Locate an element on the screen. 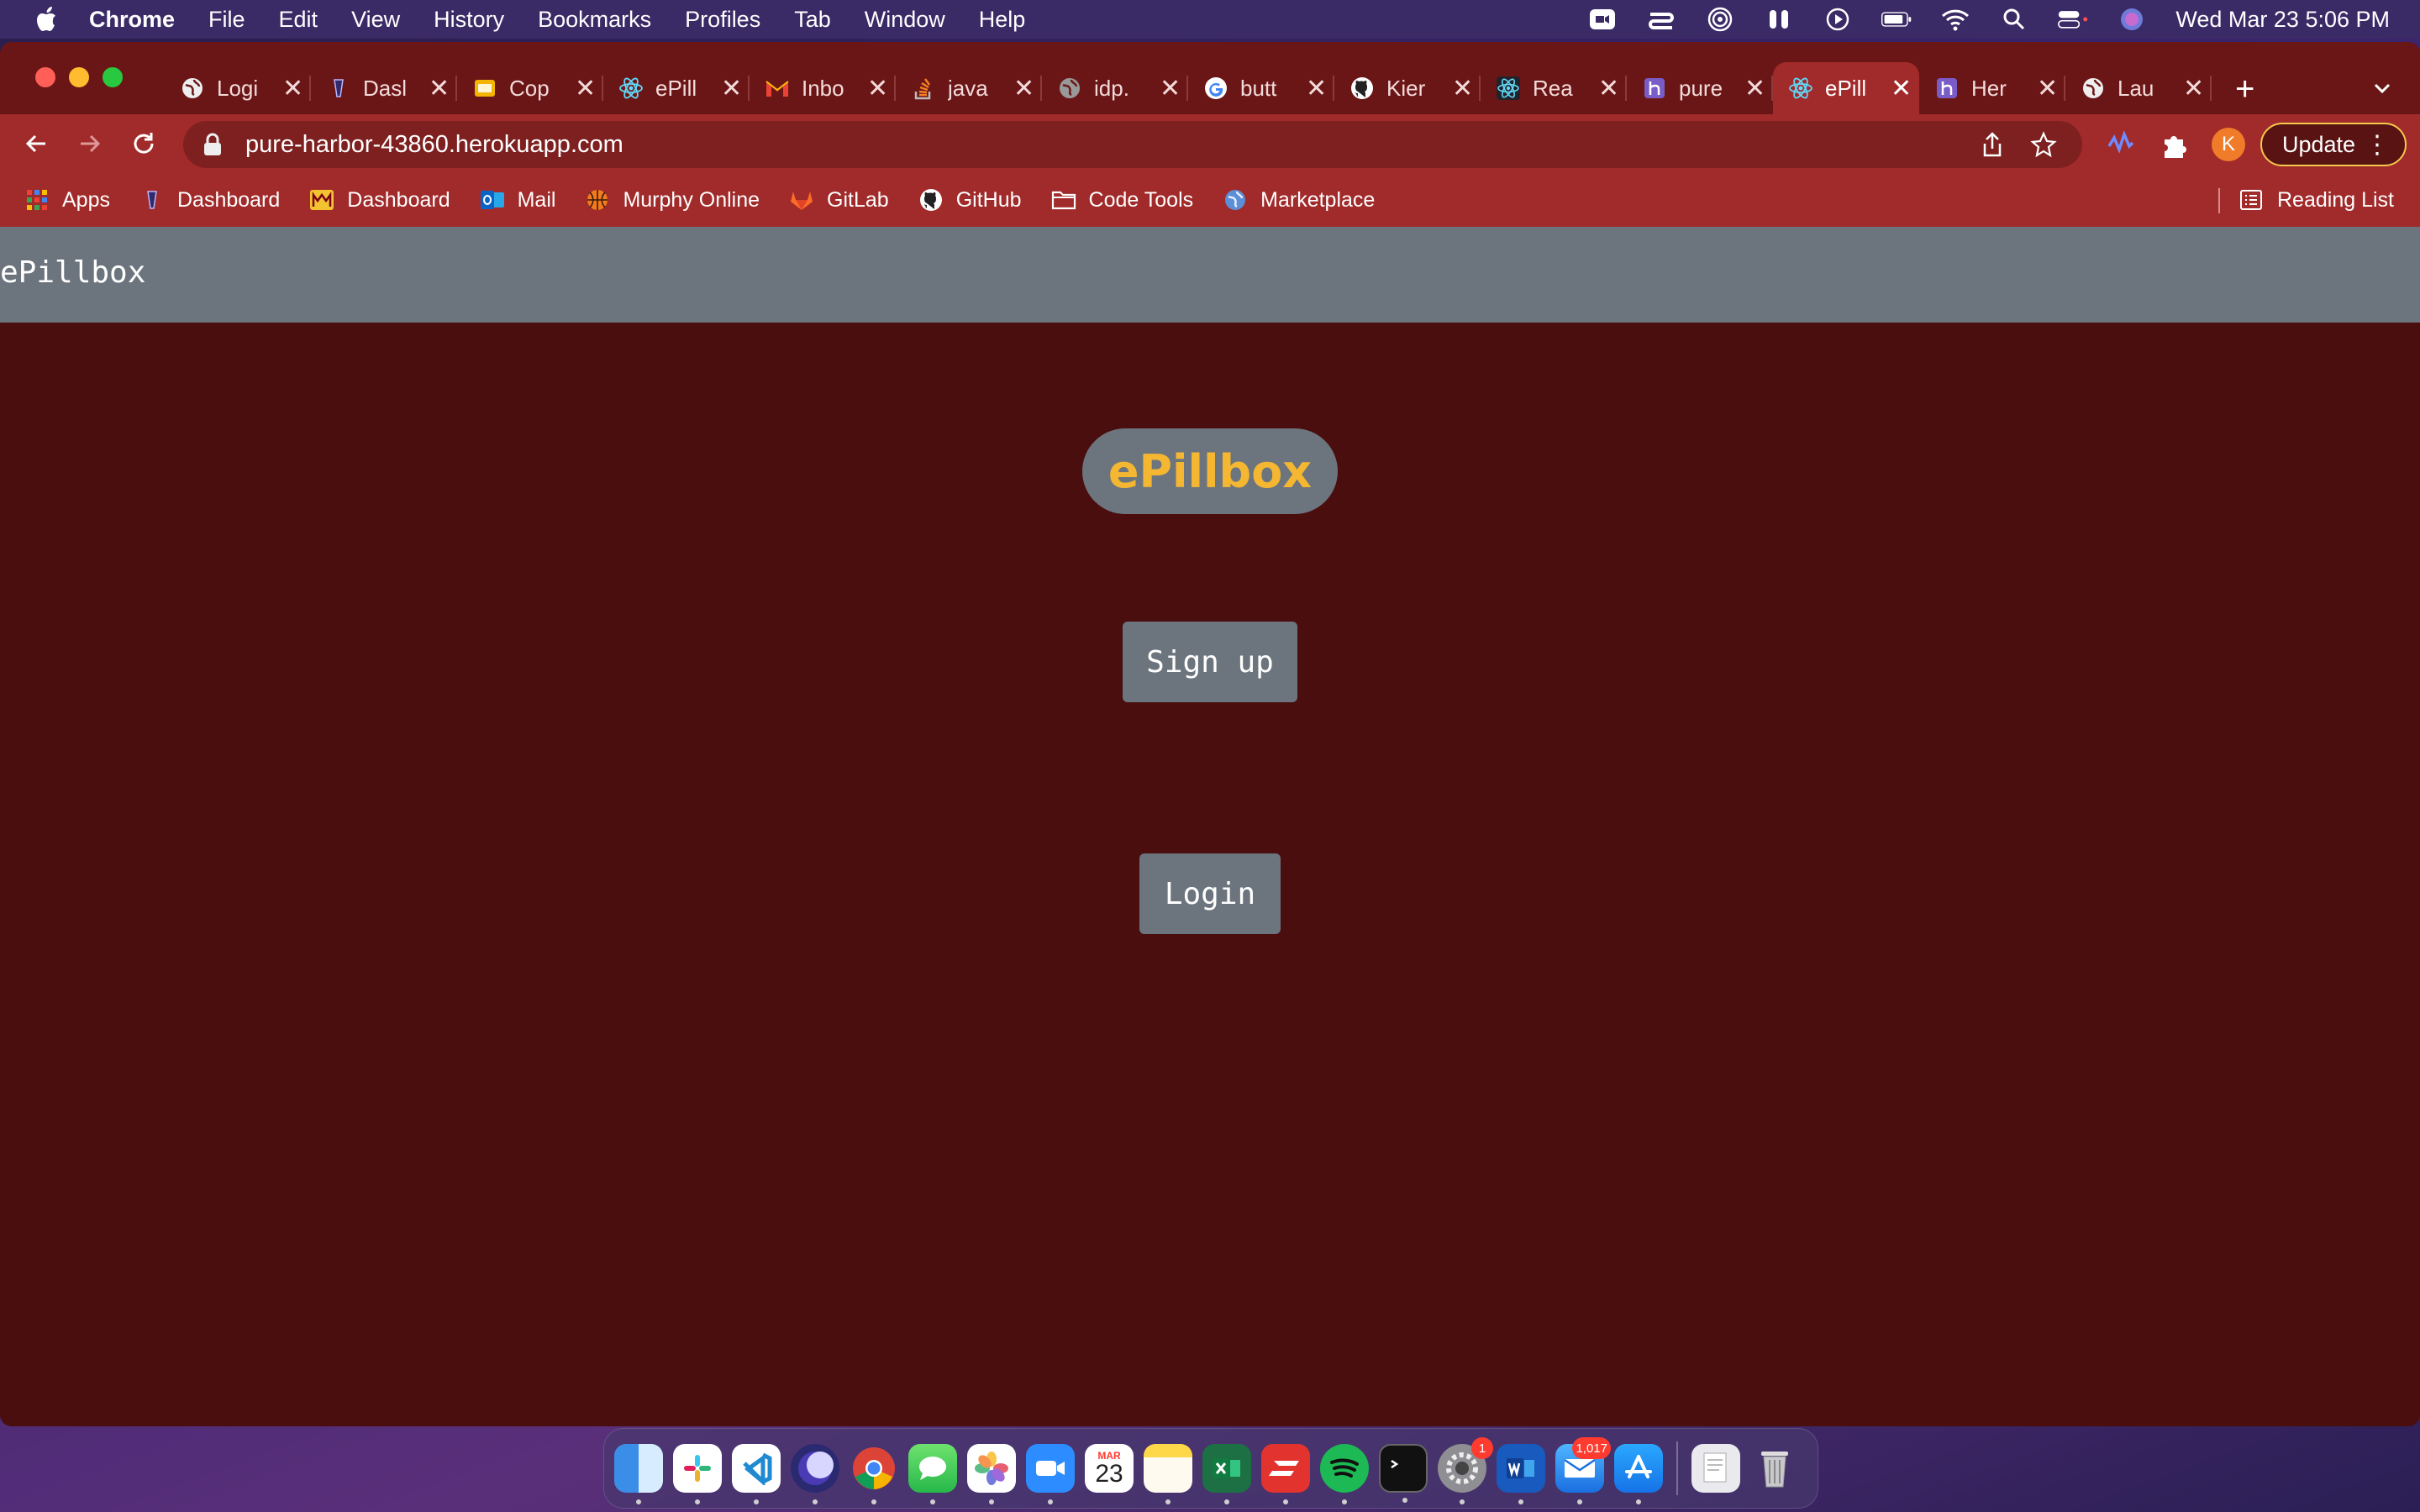  tab-react: Rea ✕ is located at coordinates (1554, 88).